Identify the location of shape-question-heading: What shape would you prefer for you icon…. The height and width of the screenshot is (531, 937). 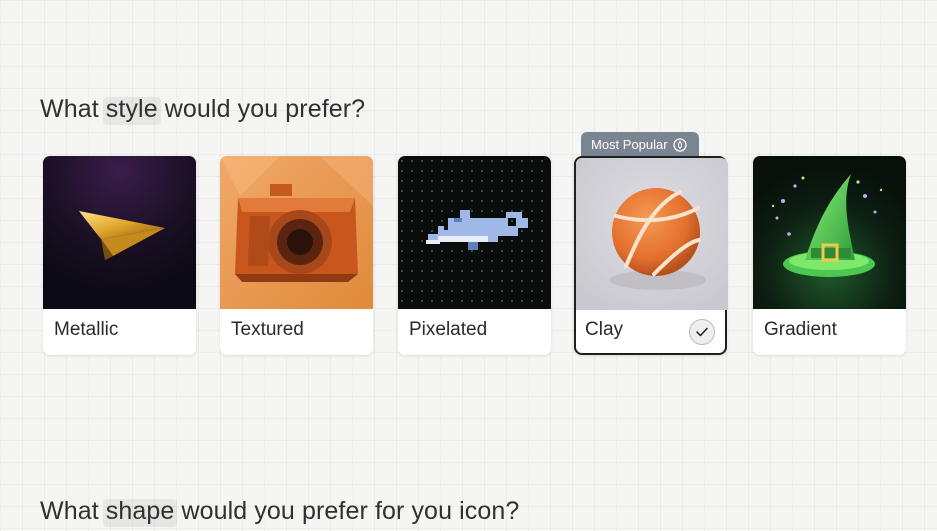
(279, 511).